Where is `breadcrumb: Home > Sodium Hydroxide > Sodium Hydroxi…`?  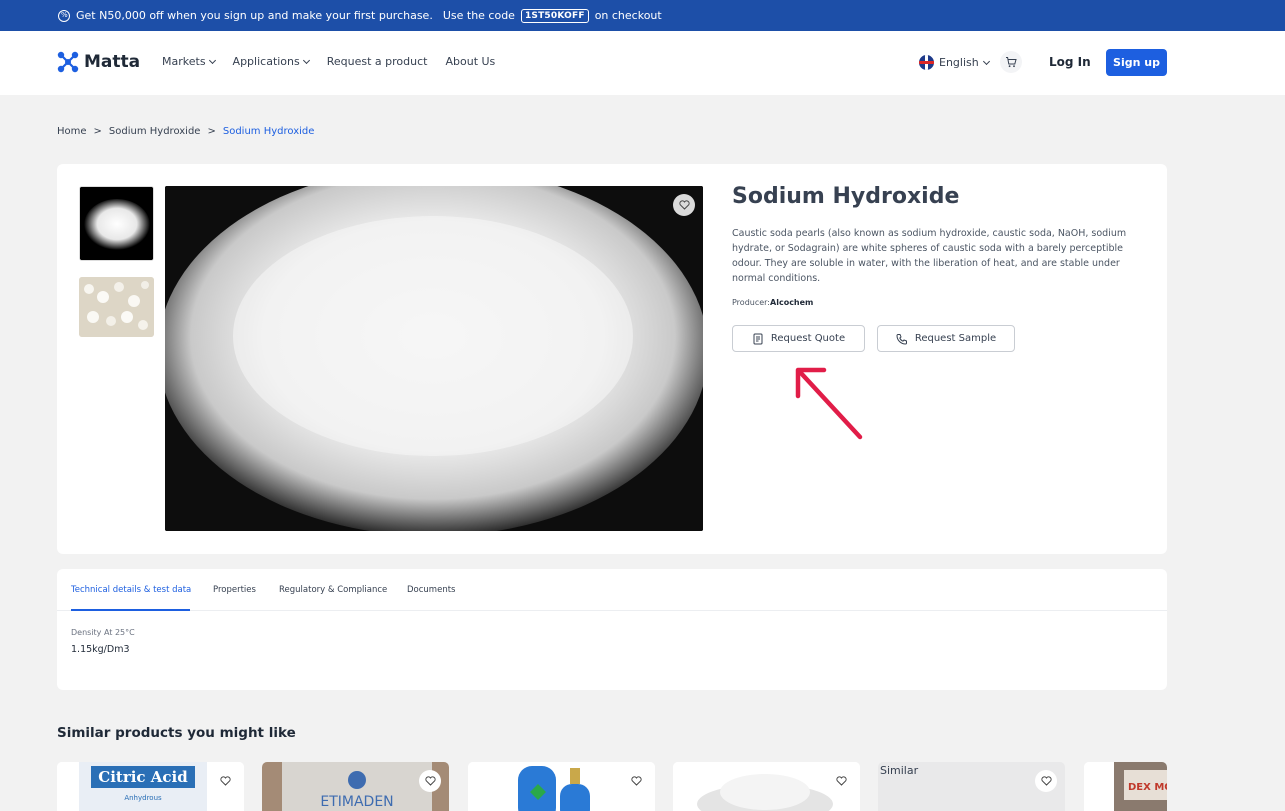
breadcrumb: Home > Sodium Hydroxide > Sodium Hydroxi… is located at coordinates (185, 131).